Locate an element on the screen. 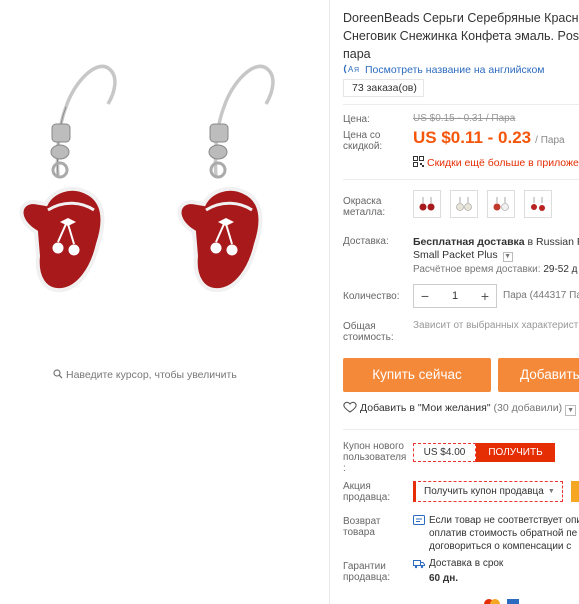  shipping-destination: в Russian Fe is located at coordinates (553, 242).